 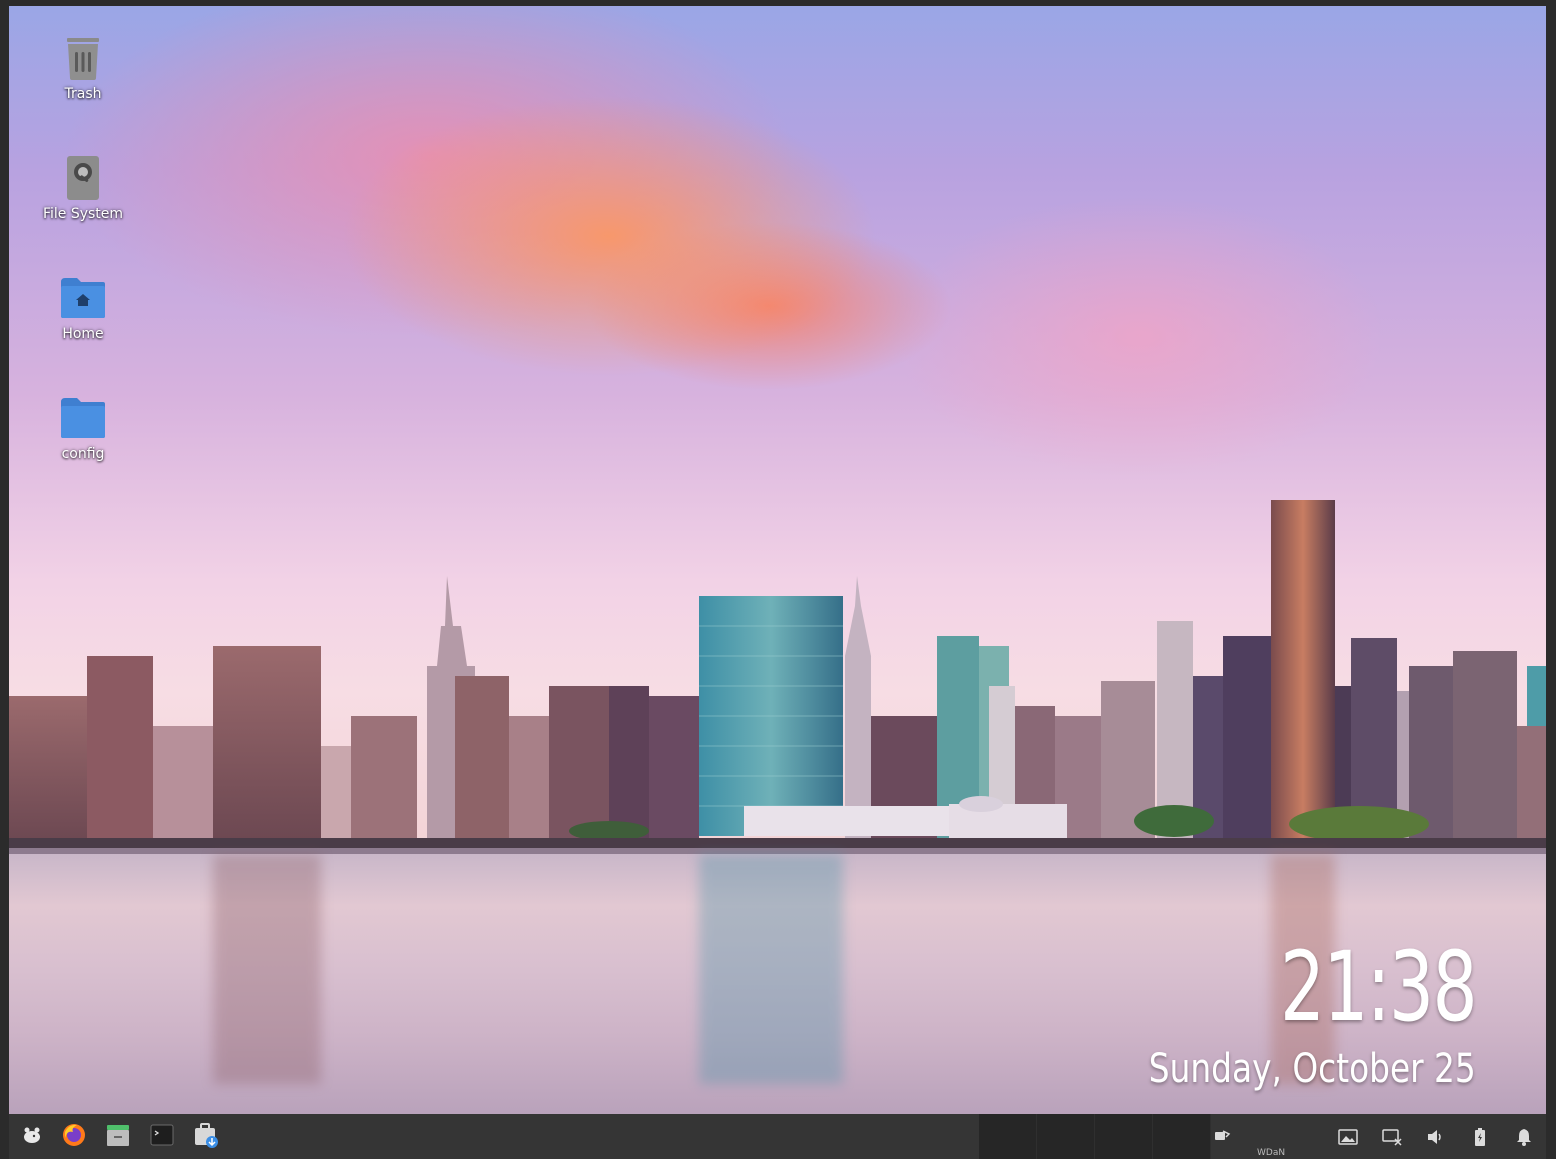 I want to click on whisker-menu-button, so click(x=32, y=1137).